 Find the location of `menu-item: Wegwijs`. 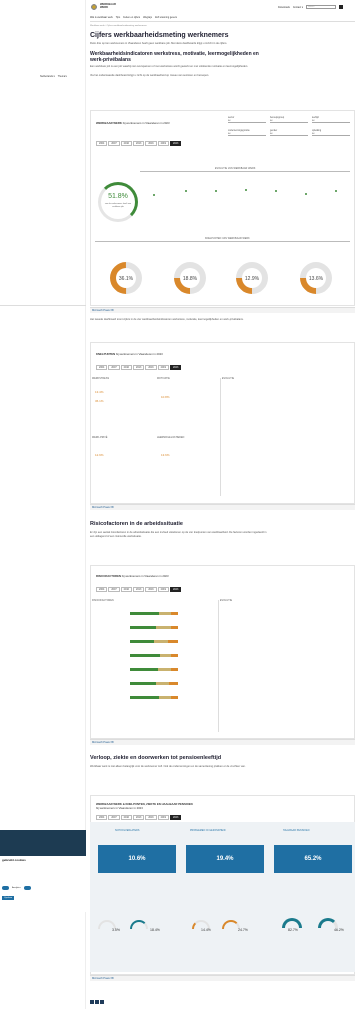

menu-item: Wegwijs is located at coordinates (147, 17).